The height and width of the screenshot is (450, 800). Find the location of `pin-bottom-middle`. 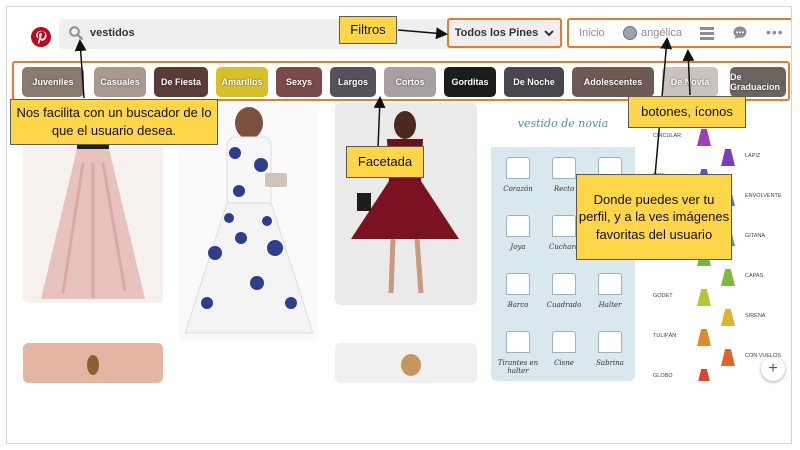

pin-bottom-middle is located at coordinates (406, 363).